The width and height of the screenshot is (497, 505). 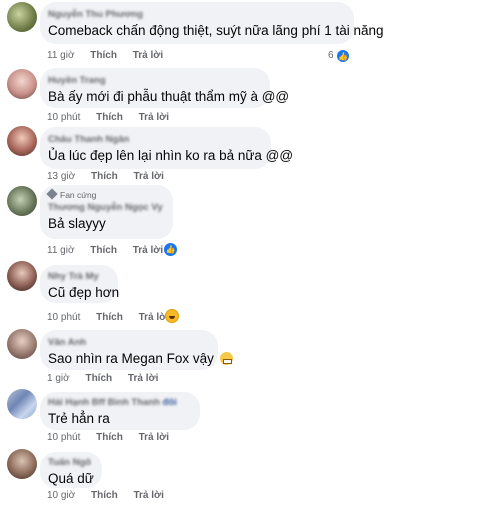 I want to click on comment-bubble: Tuấn Ngô Quá dữ, so click(x=71, y=470).